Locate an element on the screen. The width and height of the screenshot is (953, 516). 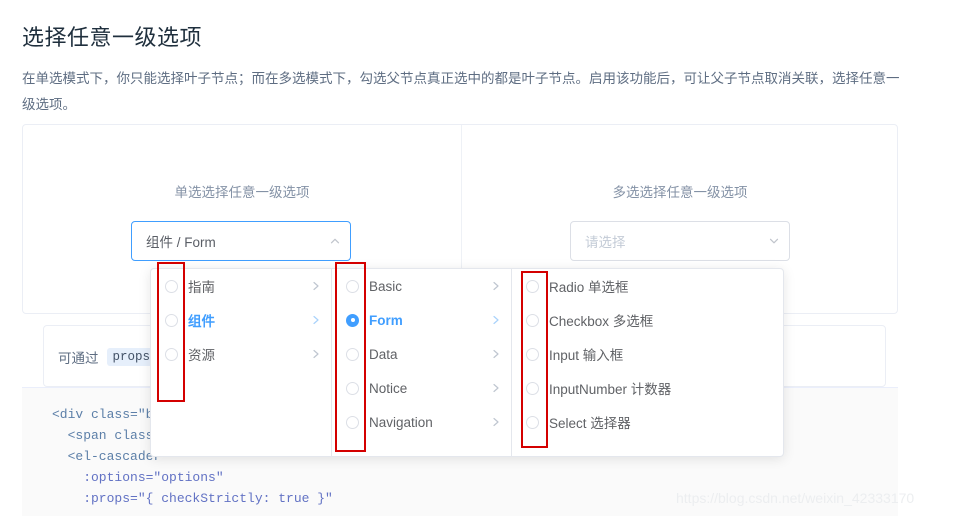
cascader-node-label: Select 选择器 is located at coordinates (590, 423).